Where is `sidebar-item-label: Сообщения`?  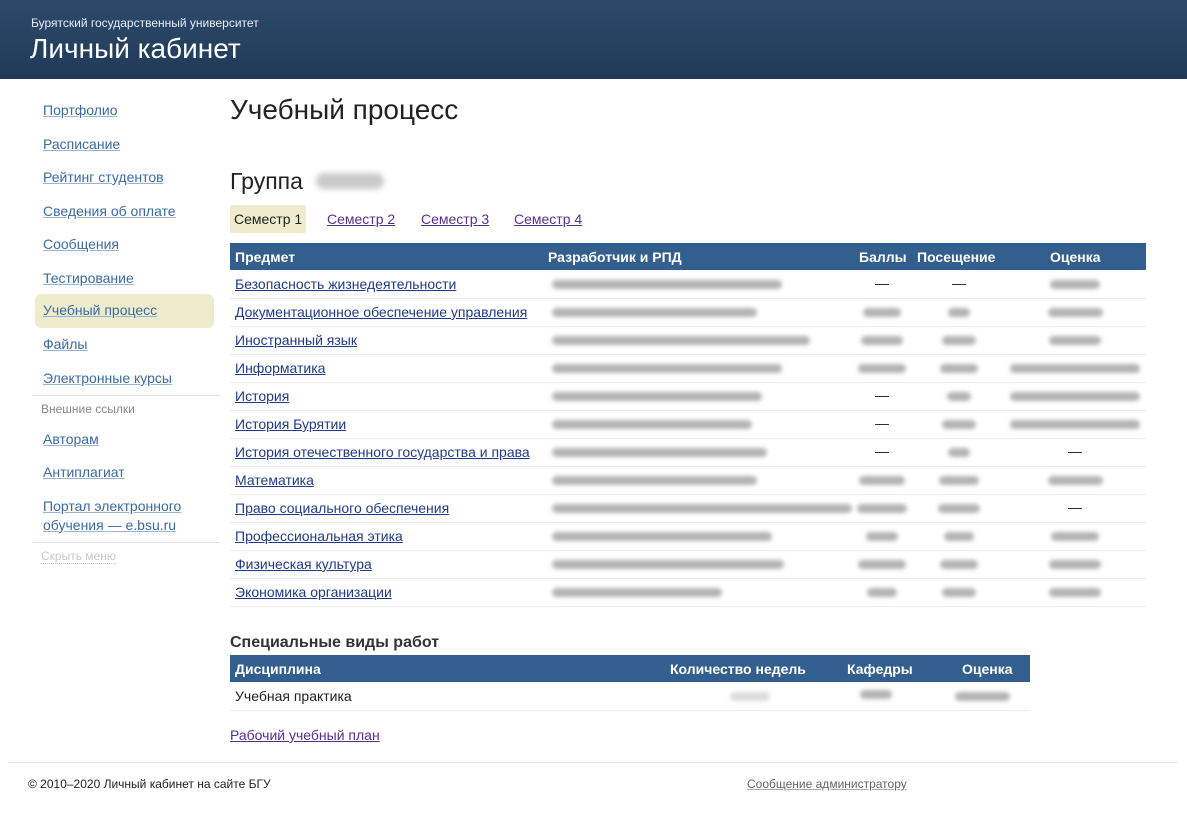
sidebar-item-label: Сообщения is located at coordinates (81, 244).